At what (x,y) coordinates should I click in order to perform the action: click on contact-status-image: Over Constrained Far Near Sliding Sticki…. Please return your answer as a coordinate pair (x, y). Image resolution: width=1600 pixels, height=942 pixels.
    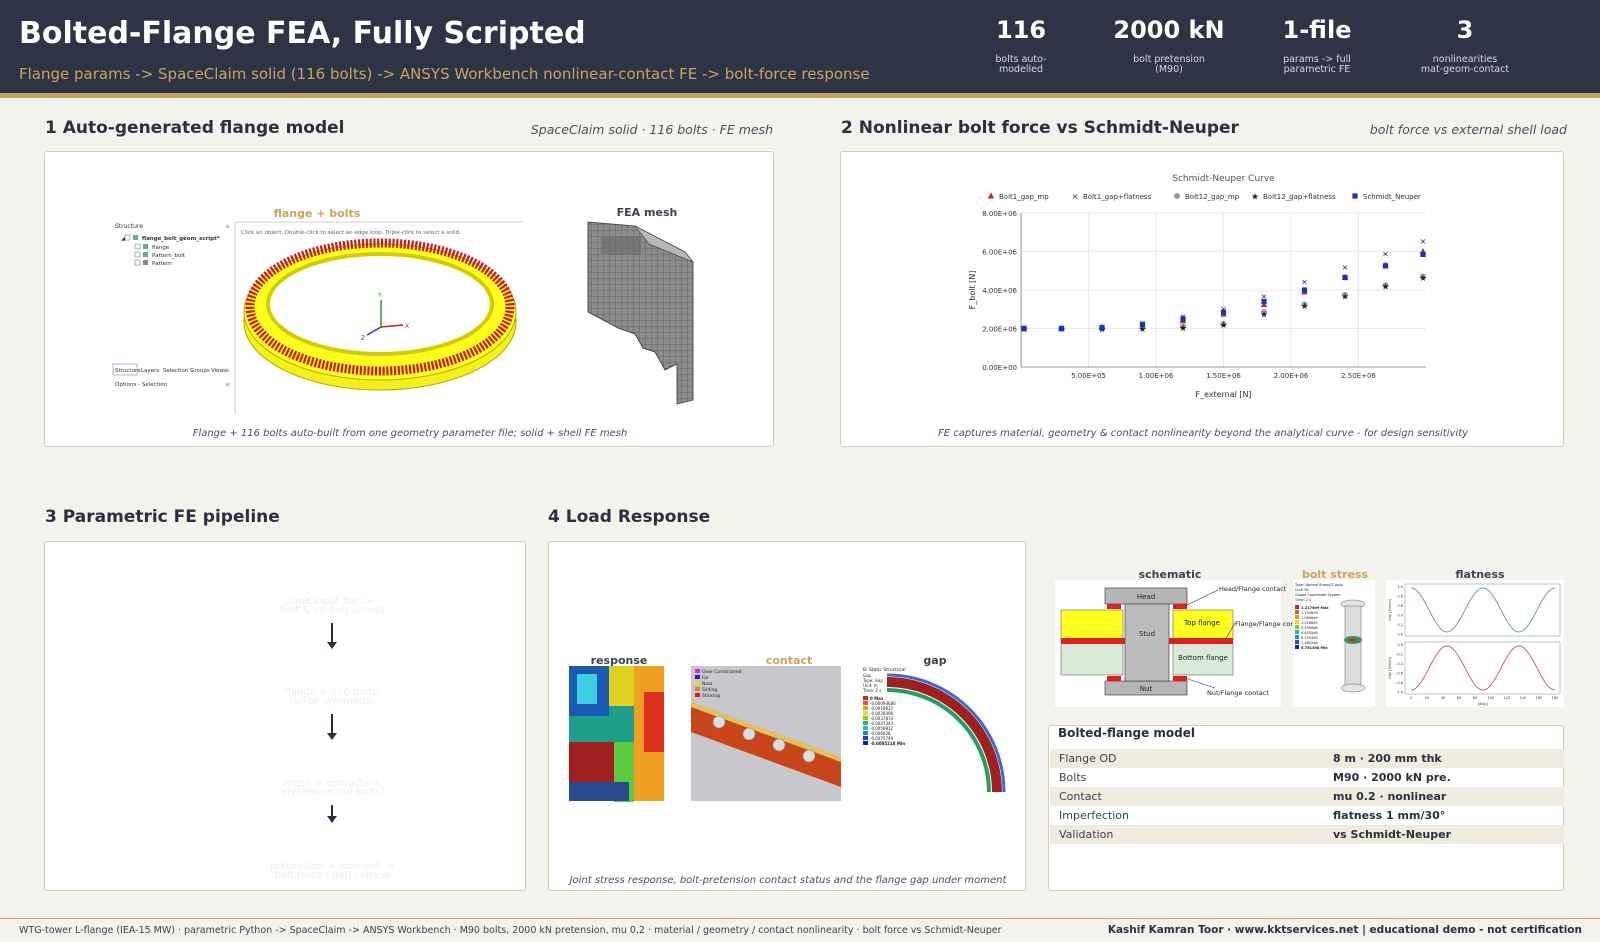
    Looking at the image, I should click on (766, 733).